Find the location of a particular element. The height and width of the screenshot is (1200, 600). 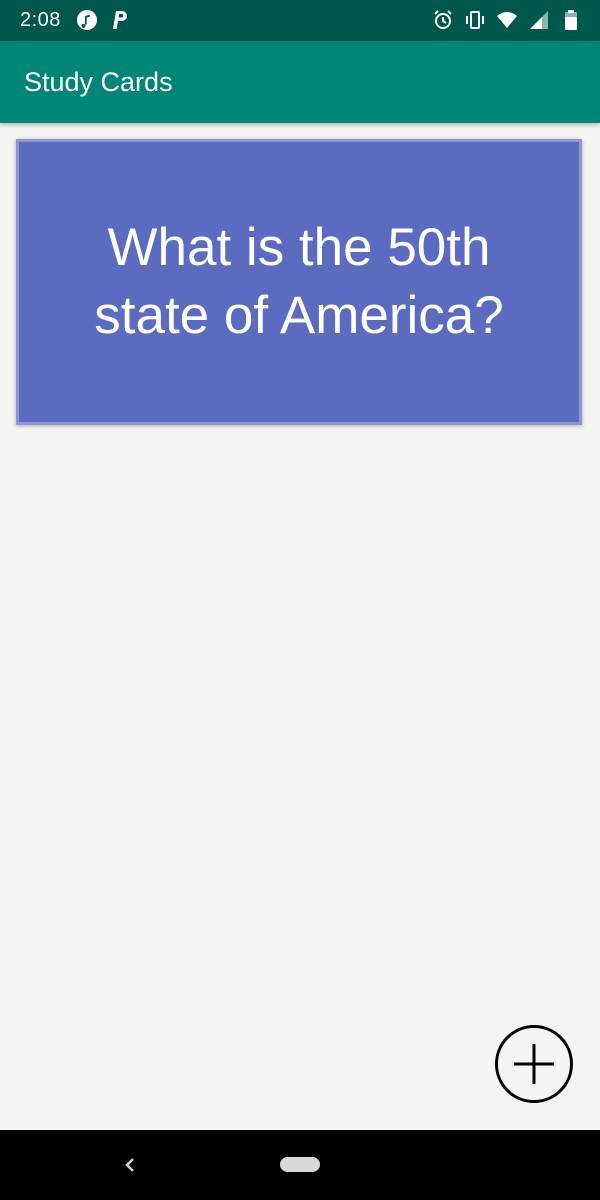

app-bar: Study Cards is located at coordinates (300, 82).